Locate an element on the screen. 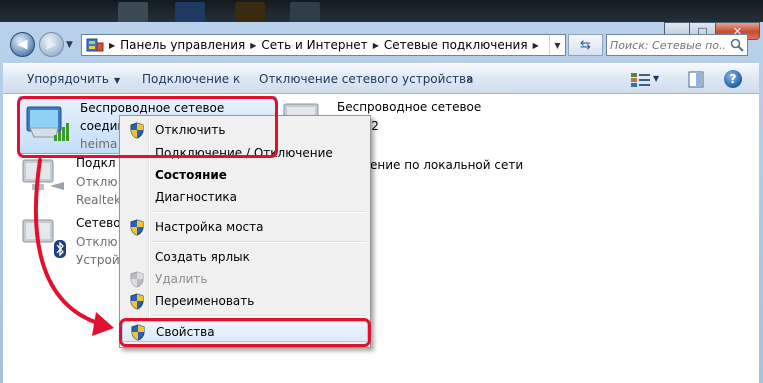 This screenshot has width=763, height=383. forward-button: ▶ is located at coordinates (51, 44).